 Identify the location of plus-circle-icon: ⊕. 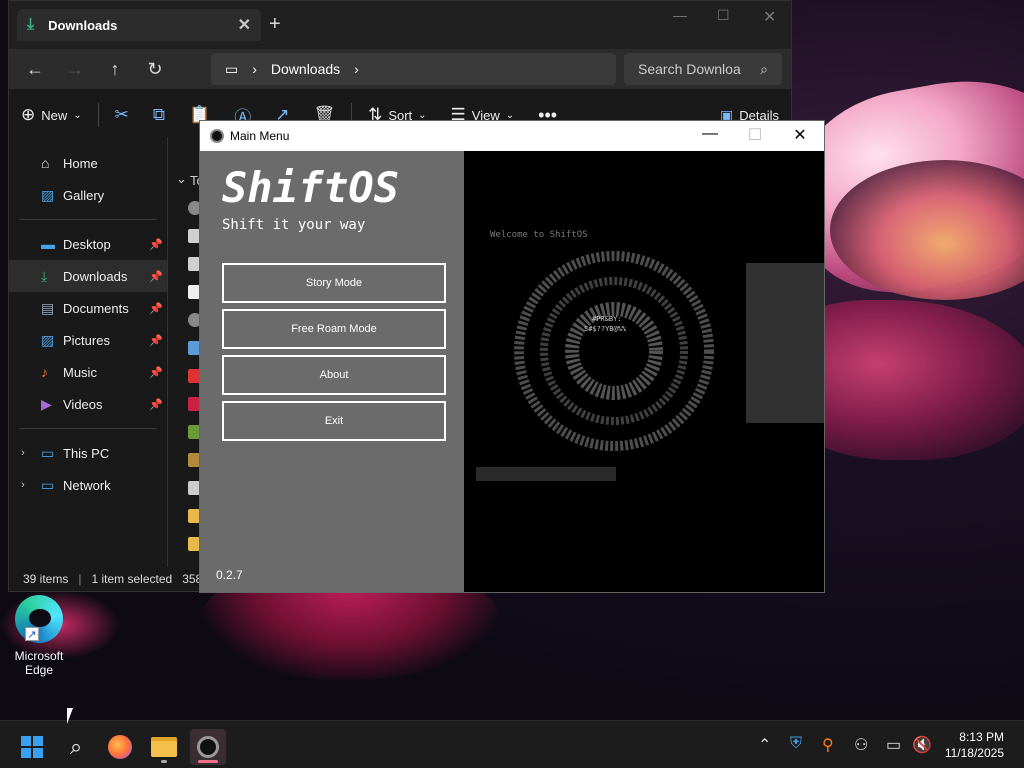
(28, 114).